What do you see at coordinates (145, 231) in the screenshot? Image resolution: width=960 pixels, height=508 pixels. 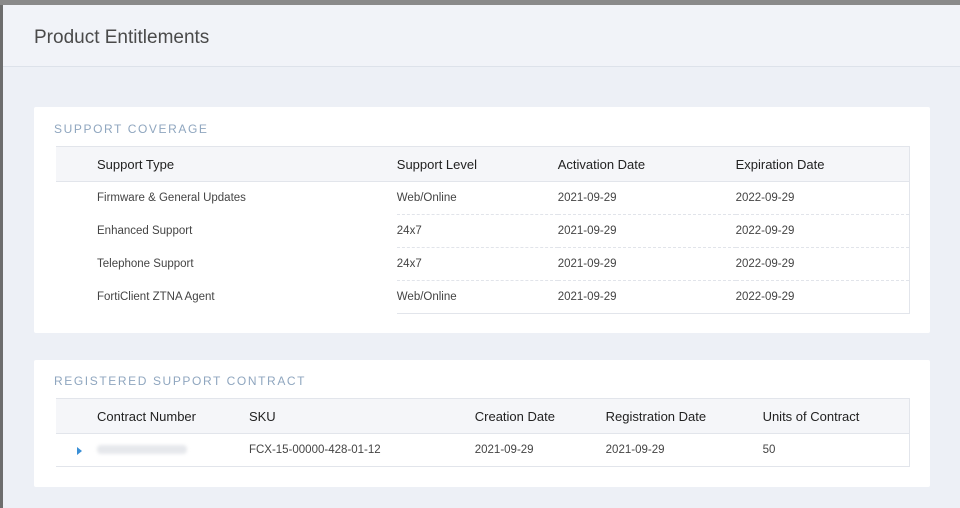 I see `support-type-cell: Enhanced Support` at bounding box center [145, 231].